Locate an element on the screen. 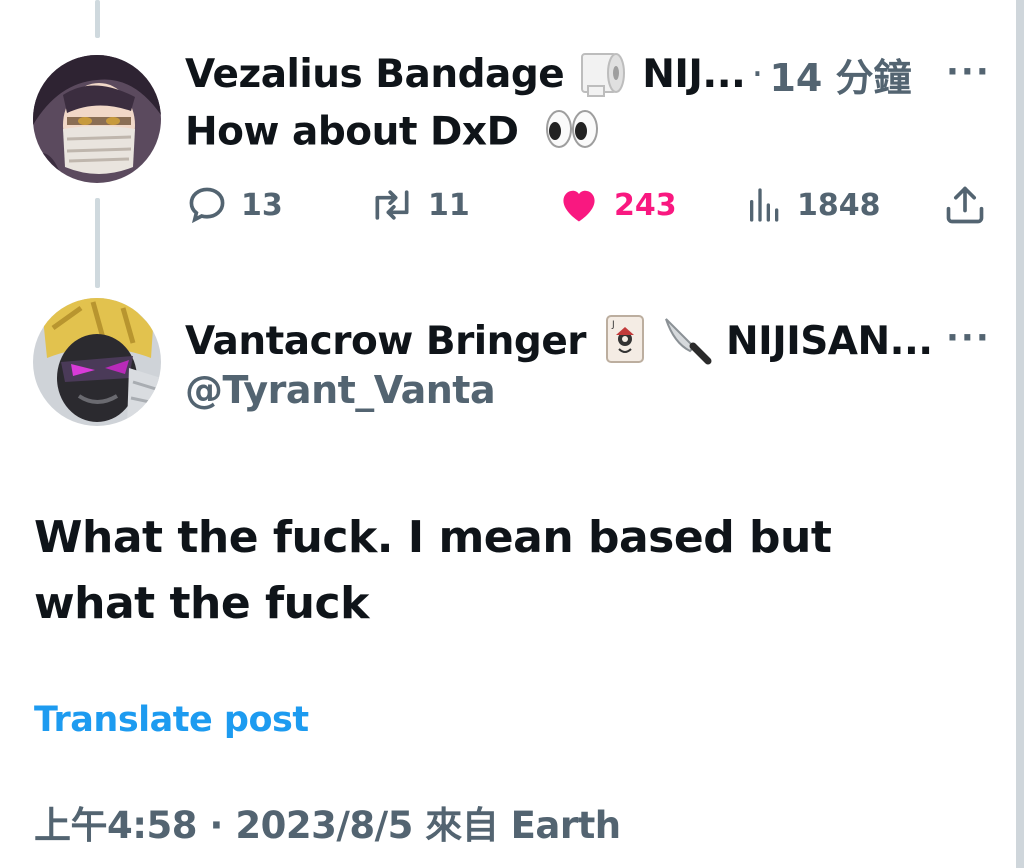  main-display-name: Vantacrow Bringer is located at coordinates (386, 341).